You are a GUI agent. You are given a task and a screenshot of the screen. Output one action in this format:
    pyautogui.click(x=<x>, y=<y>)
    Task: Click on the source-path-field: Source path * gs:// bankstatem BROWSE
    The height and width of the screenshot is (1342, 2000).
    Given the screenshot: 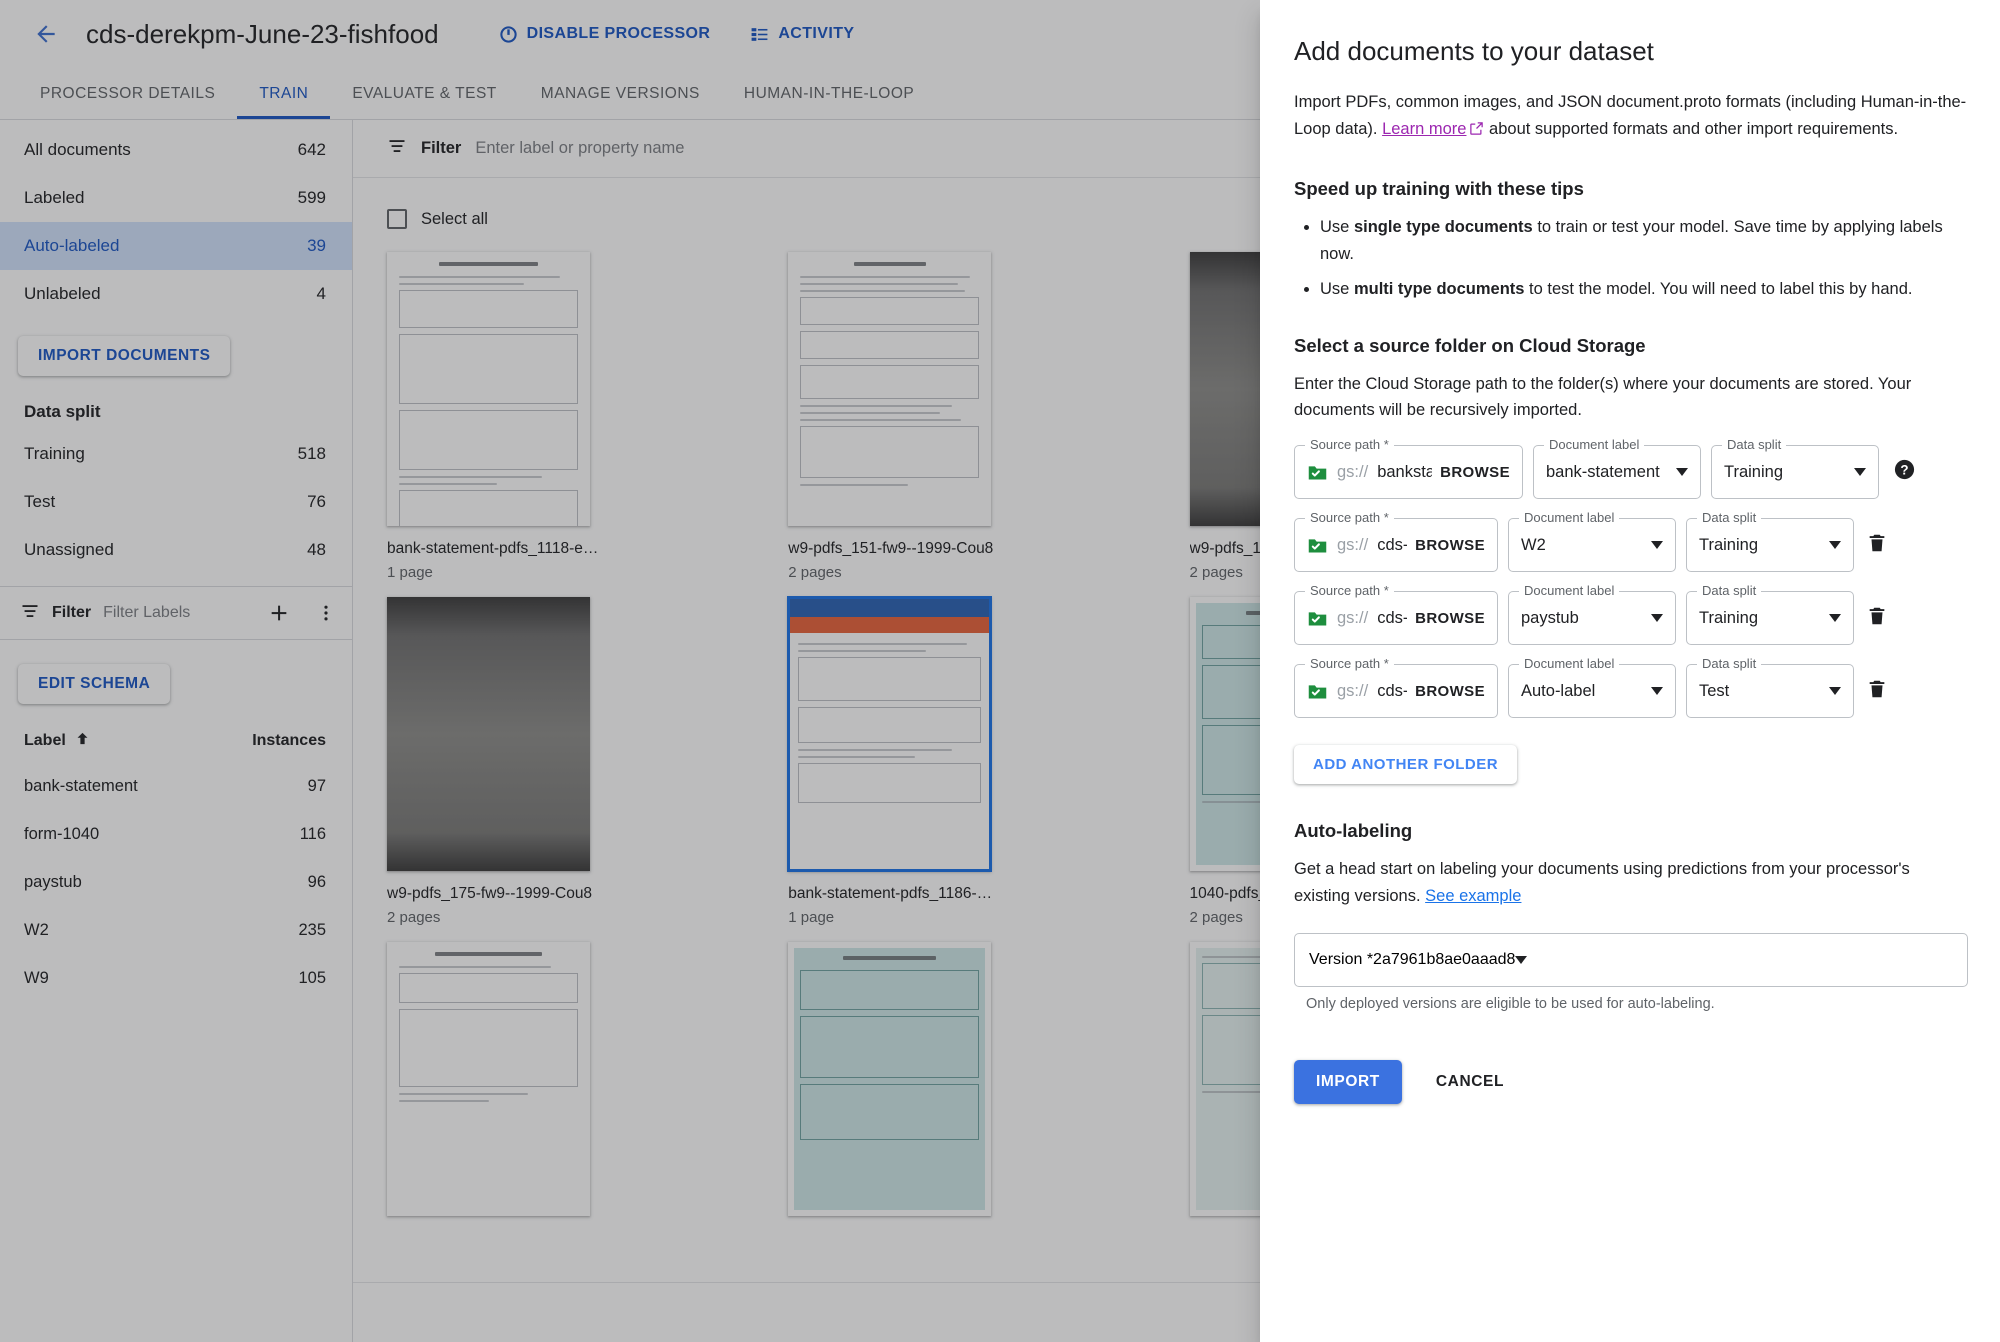 What is the action you would take?
    pyautogui.click(x=1408, y=468)
    